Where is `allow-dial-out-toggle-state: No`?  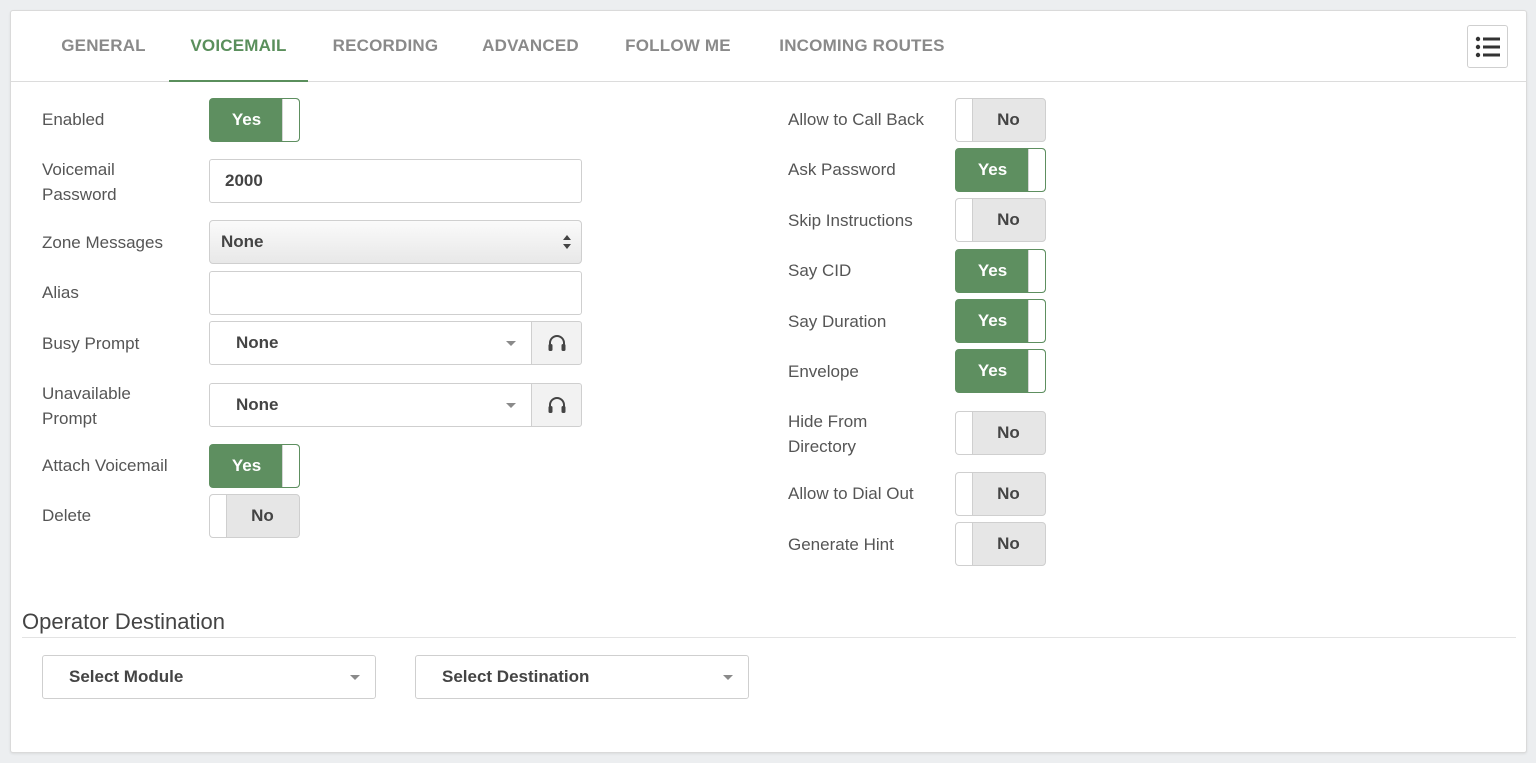
allow-dial-out-toggle-state: No is located at coordinates (1008, 493).